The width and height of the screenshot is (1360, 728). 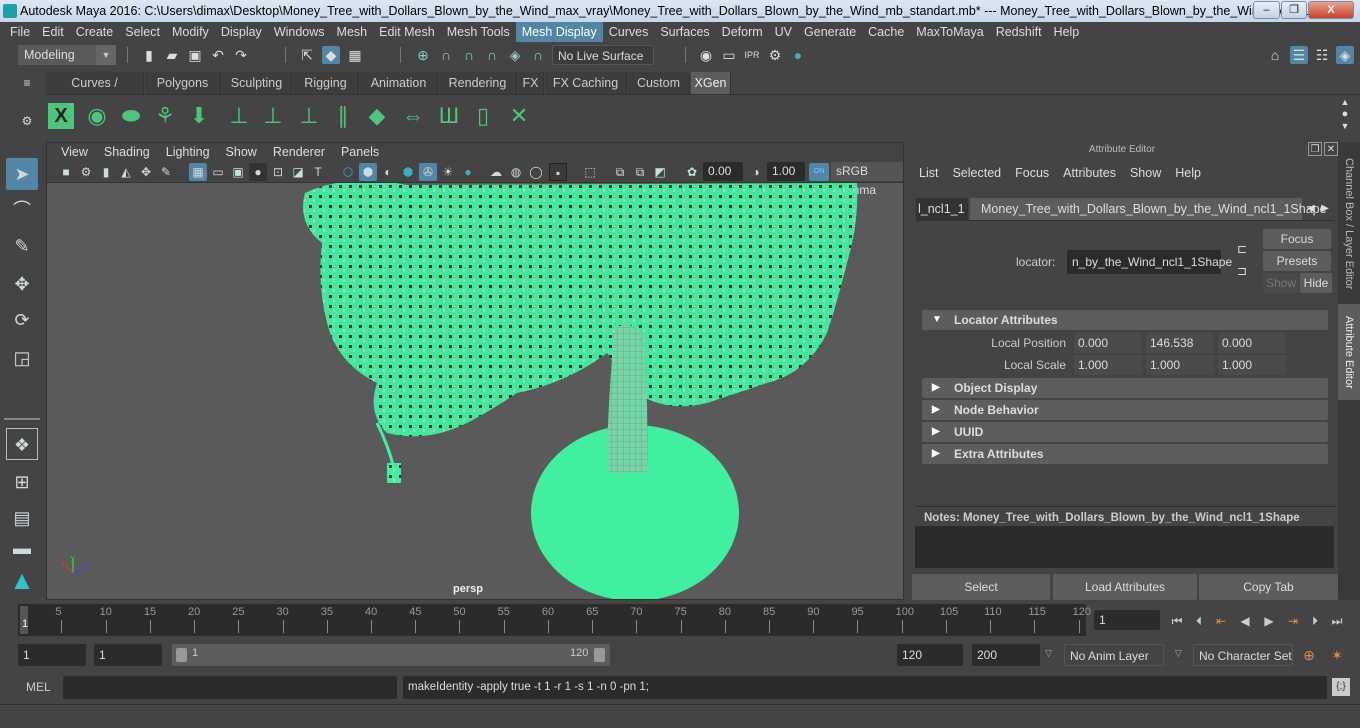 What do you see at coordinates (95, 32) in the screenshot?
I see `menu-create: Create` at bounding box center [95, 32].